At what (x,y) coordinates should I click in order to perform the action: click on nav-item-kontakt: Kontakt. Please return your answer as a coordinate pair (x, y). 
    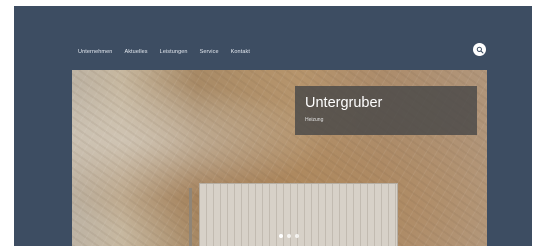
    Looking at the image, I should click on (240, 52).